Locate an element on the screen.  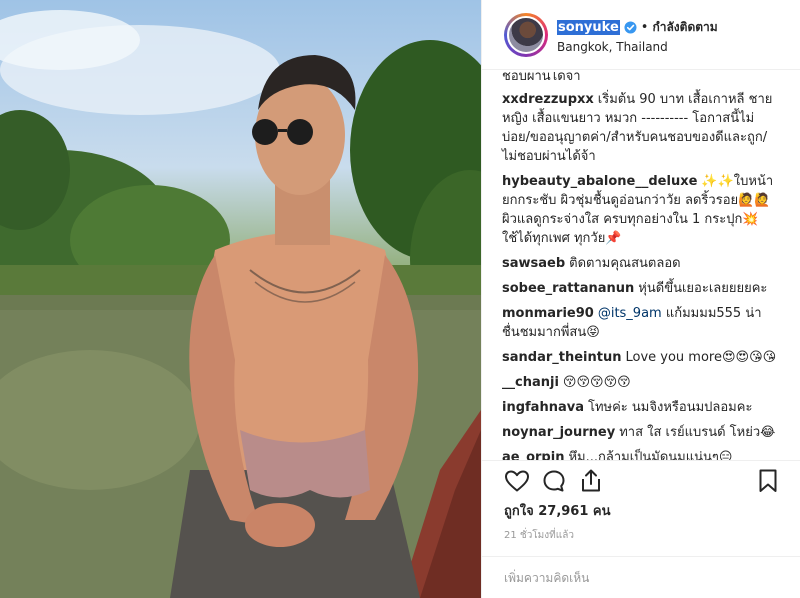
avatar-image is located at coordinates (526, 35).